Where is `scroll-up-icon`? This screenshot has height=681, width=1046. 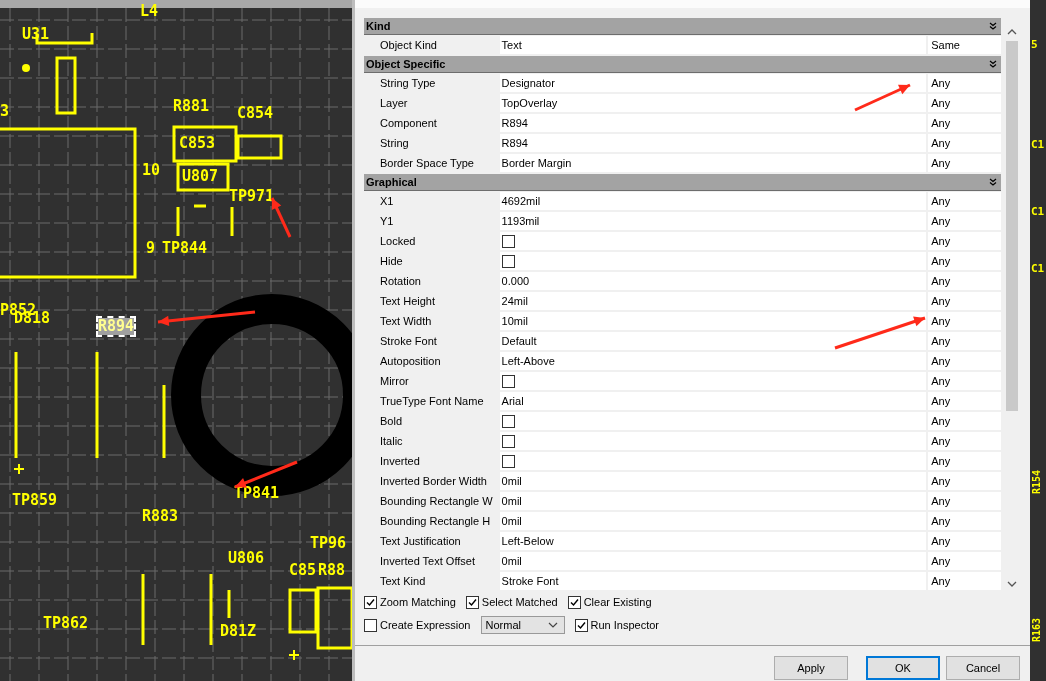
scroll-up-icon is located at coordinates (1012, 32).